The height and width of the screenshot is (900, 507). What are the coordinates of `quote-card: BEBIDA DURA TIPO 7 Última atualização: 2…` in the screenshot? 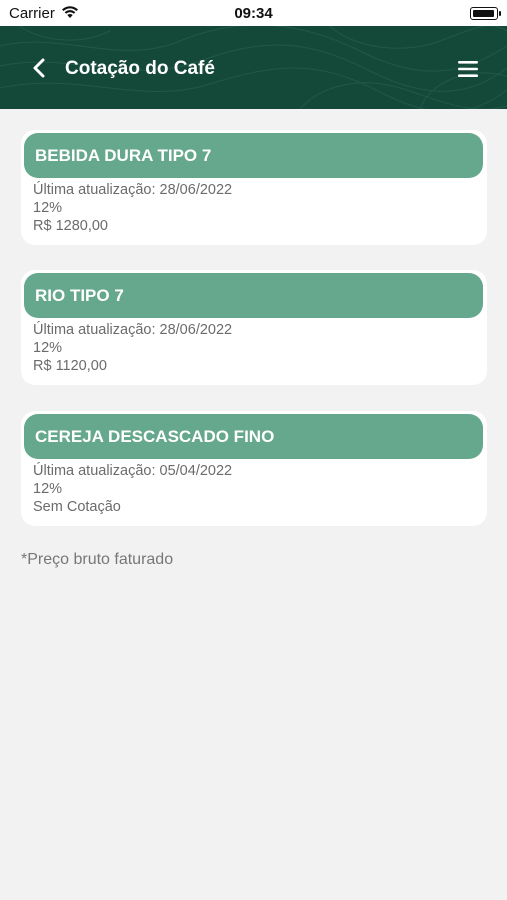 It's located at (254, 187).